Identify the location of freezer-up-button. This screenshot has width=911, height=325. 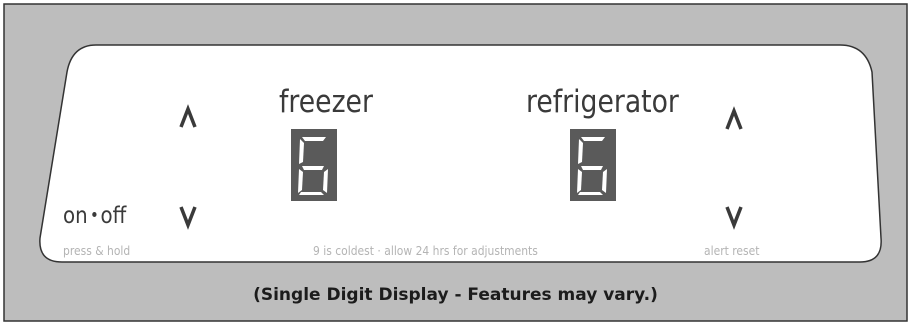
(188, 118).